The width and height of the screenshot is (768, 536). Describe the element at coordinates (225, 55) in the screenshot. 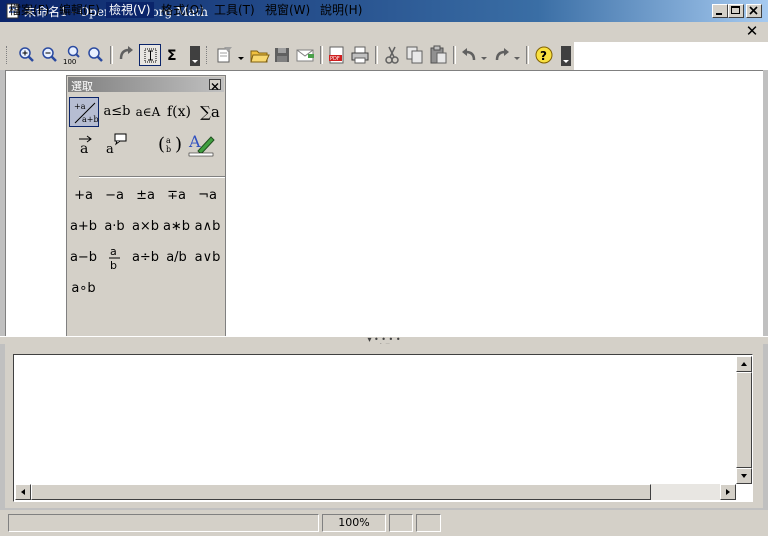

I see `new-document-icon` at that location.